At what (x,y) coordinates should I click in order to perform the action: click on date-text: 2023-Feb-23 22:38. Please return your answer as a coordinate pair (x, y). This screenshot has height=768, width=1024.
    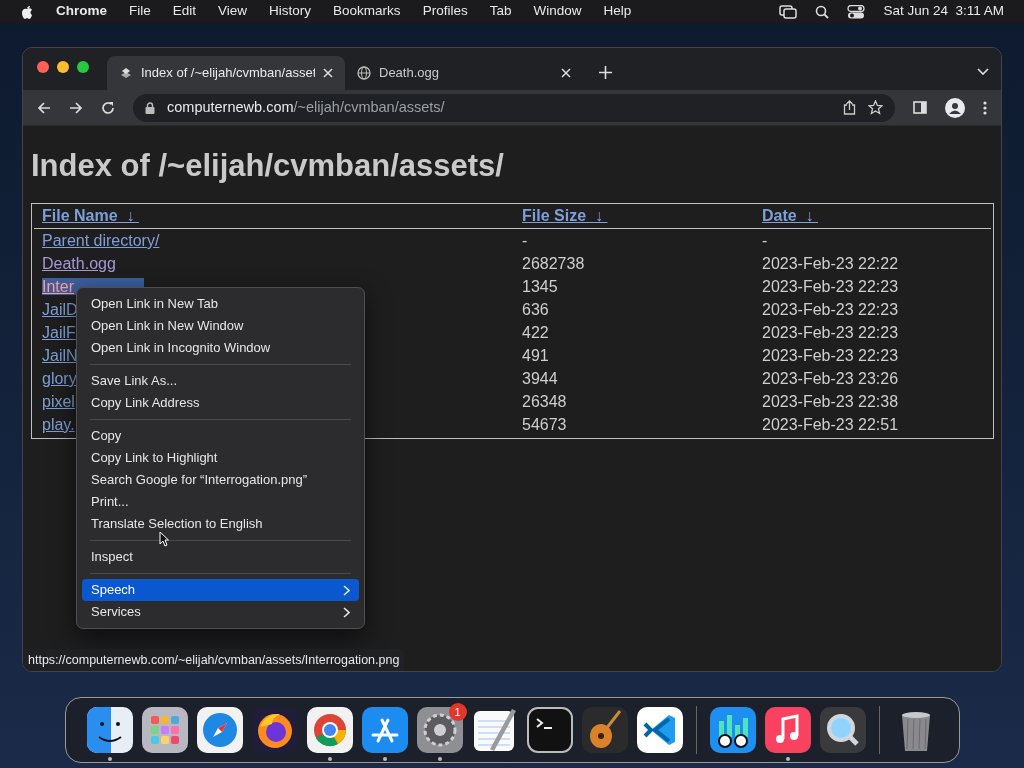
    Looking at the image, I should click on (830, 402).